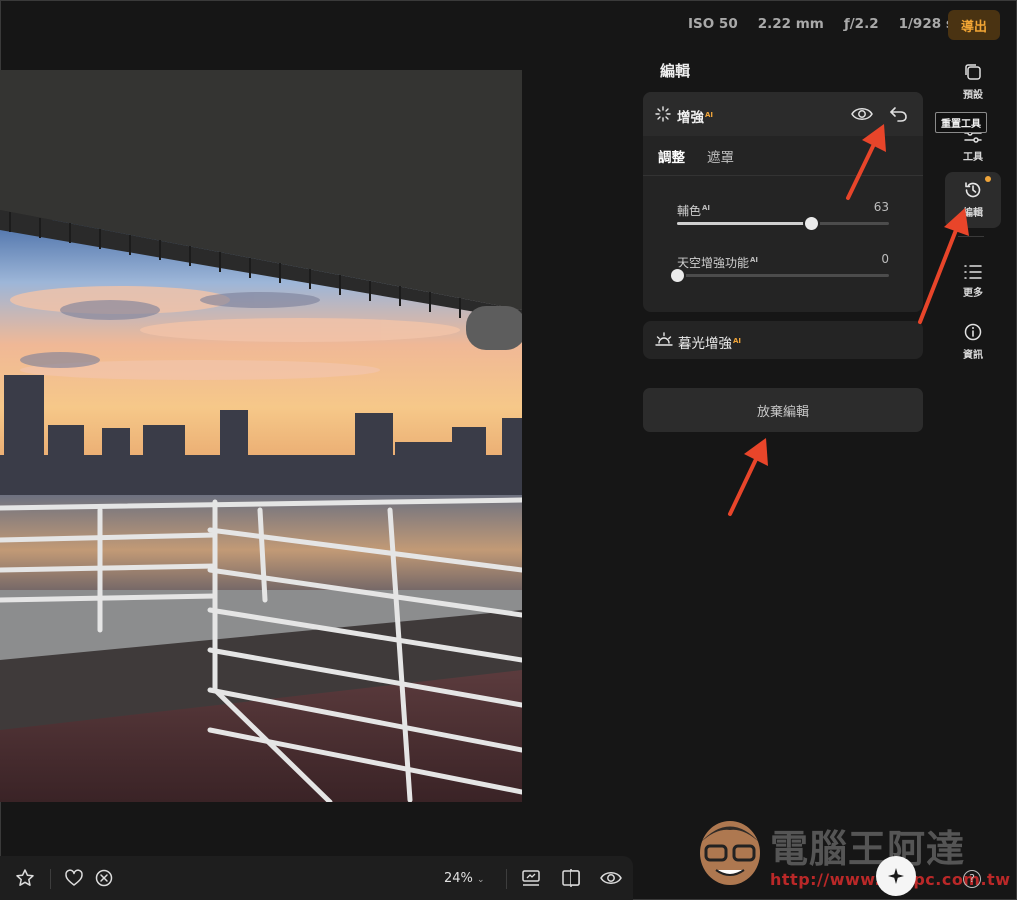 This screenshot has width=1017, height=900. Describe the element at coordinates (783, 114) in the screenshot. I see `enhance-header: 增強AI` at that location.